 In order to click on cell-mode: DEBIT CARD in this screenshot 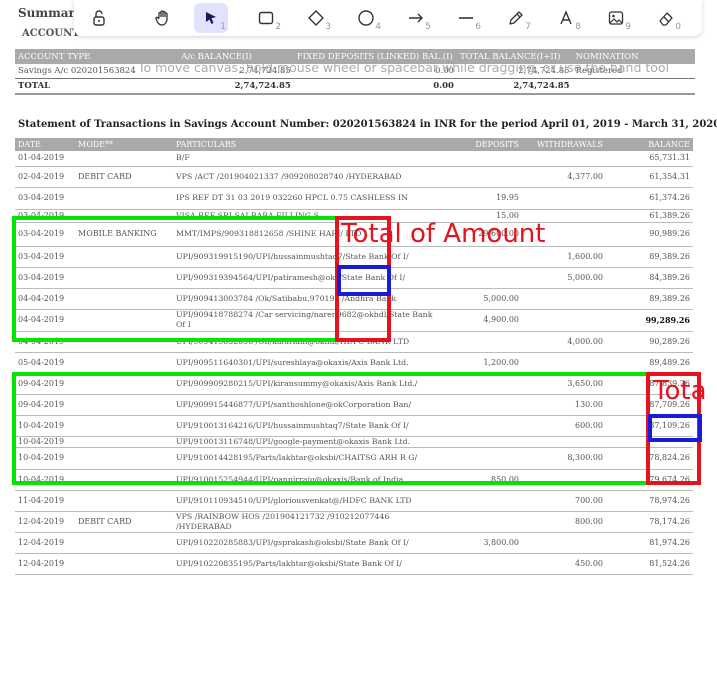, I will do `click(124, 177)`.